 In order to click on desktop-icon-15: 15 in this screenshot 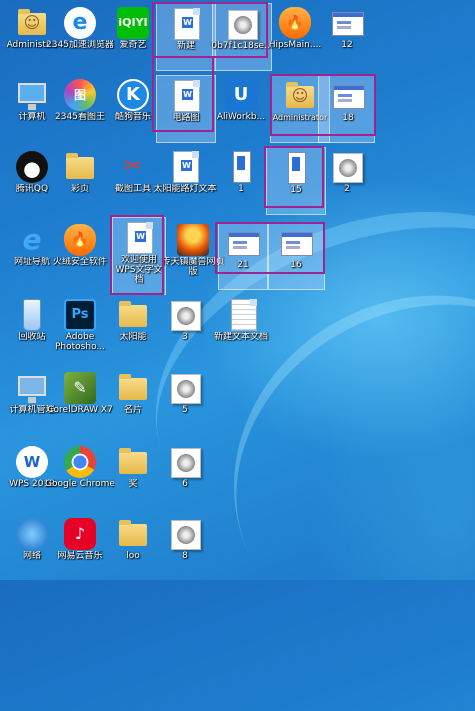, I will do `click(296, 181)`.